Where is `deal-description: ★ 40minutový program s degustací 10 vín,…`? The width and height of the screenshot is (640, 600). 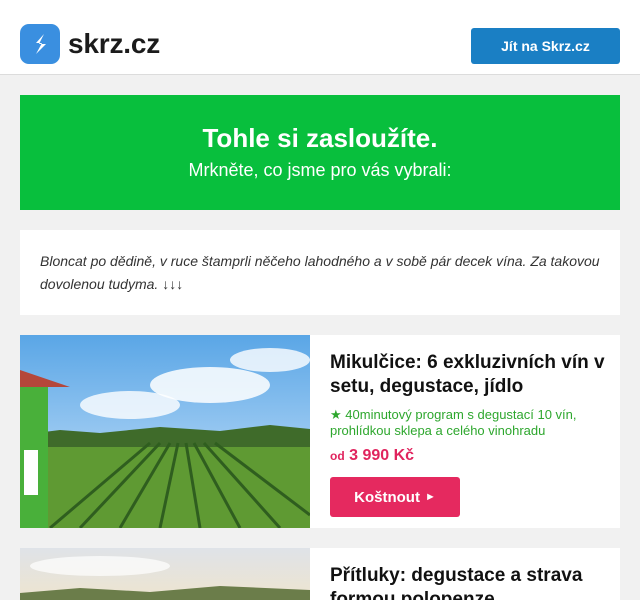 deal-description: ★ 40minutový program s degustací 10 vín,… is located at coordinates (470, 423).